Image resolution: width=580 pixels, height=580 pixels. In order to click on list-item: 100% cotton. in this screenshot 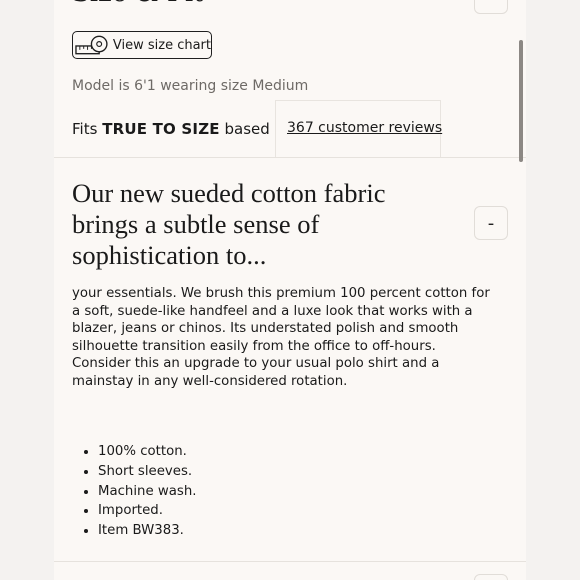, I will do `click(147, 452)`.